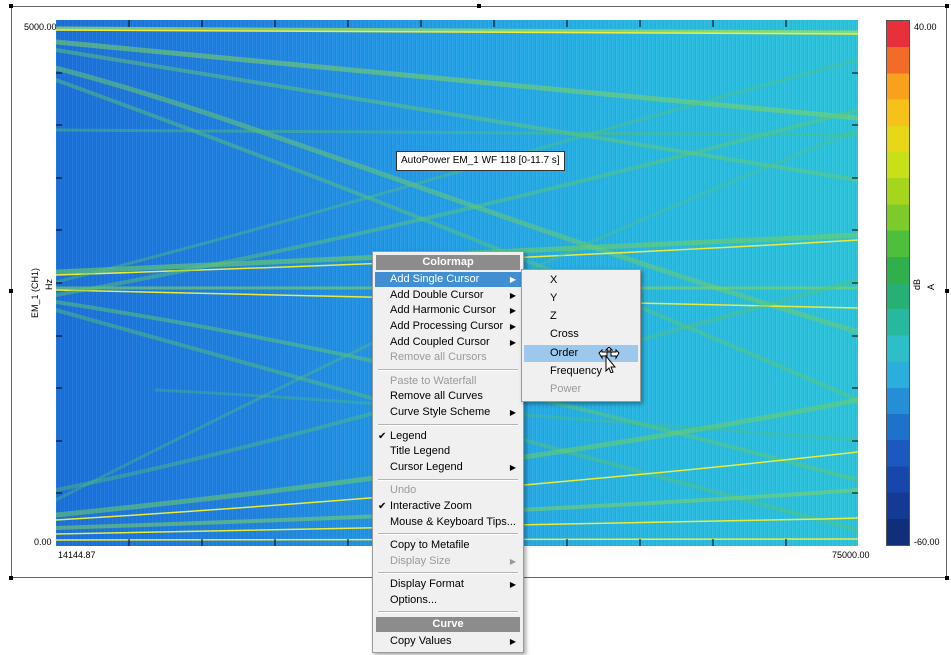 The image size is (951, 655). I want to click on menu-item-label: Remove all Curves, so click(436, 396).